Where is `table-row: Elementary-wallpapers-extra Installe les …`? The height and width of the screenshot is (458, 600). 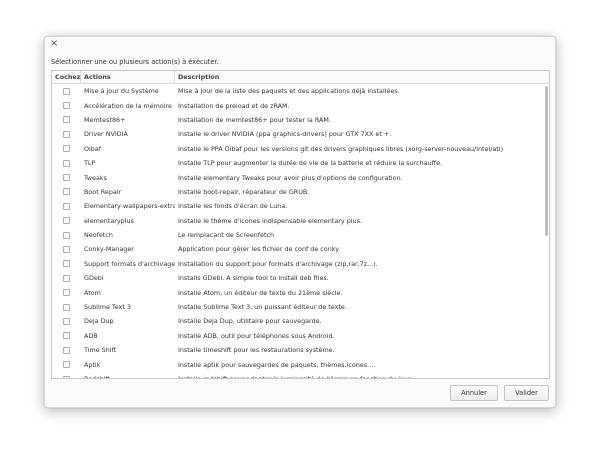
table-row: Elementary-wallpapers-extra Installe les … is located at coordinates (300, 206).